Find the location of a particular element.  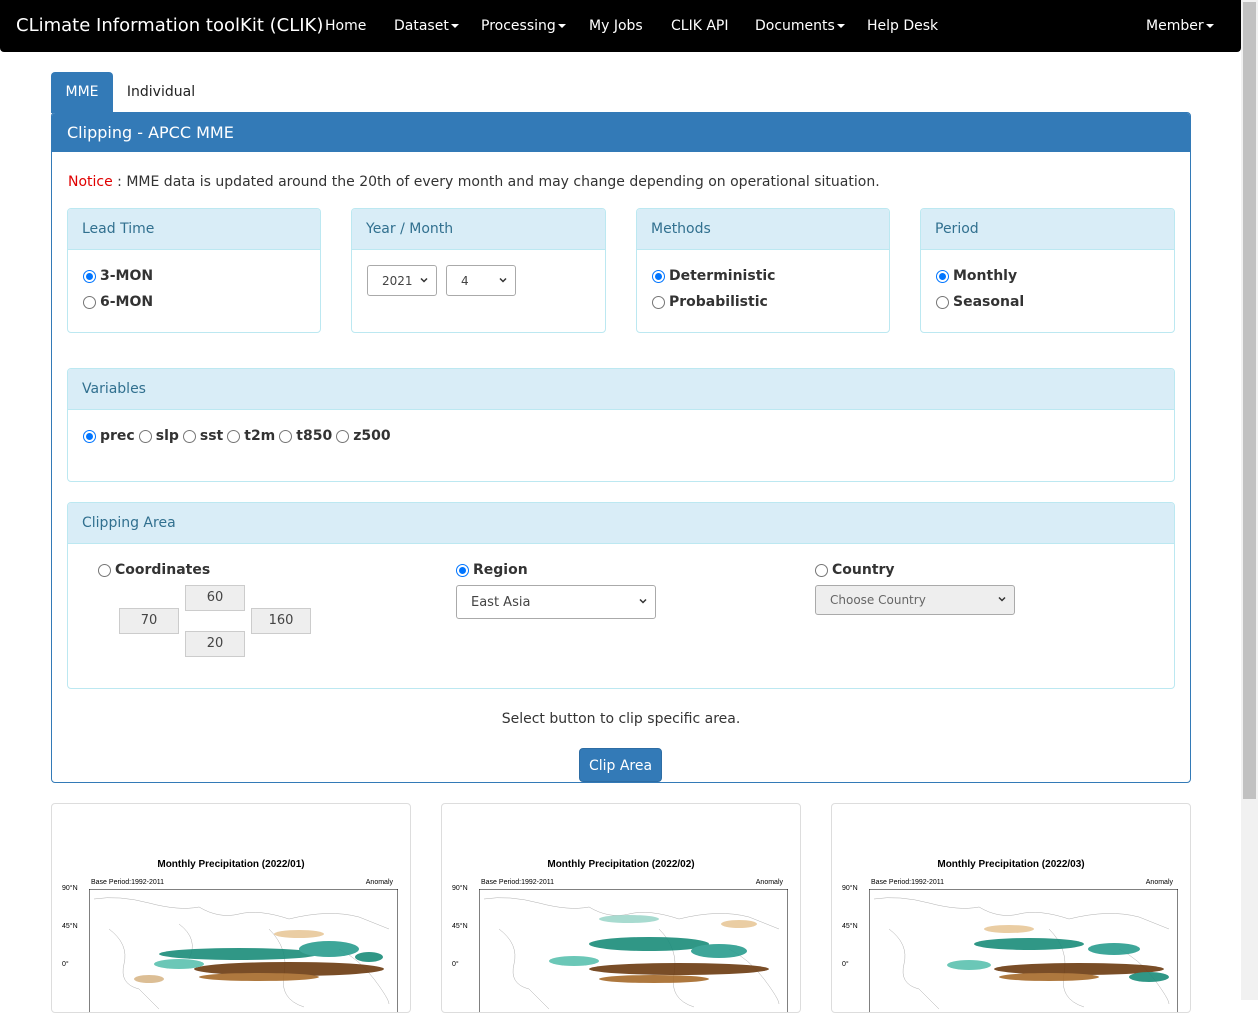

year-select: 2021 is located at coordinates (402, 280).